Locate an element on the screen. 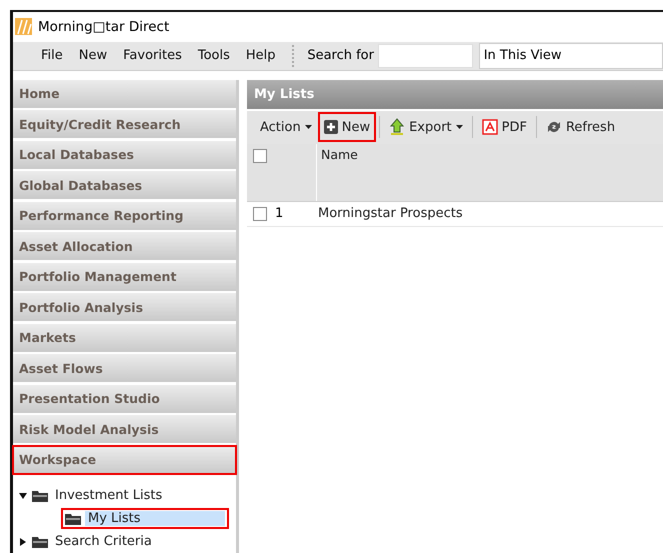  pdf-icon is located at coordinates (490, 127).